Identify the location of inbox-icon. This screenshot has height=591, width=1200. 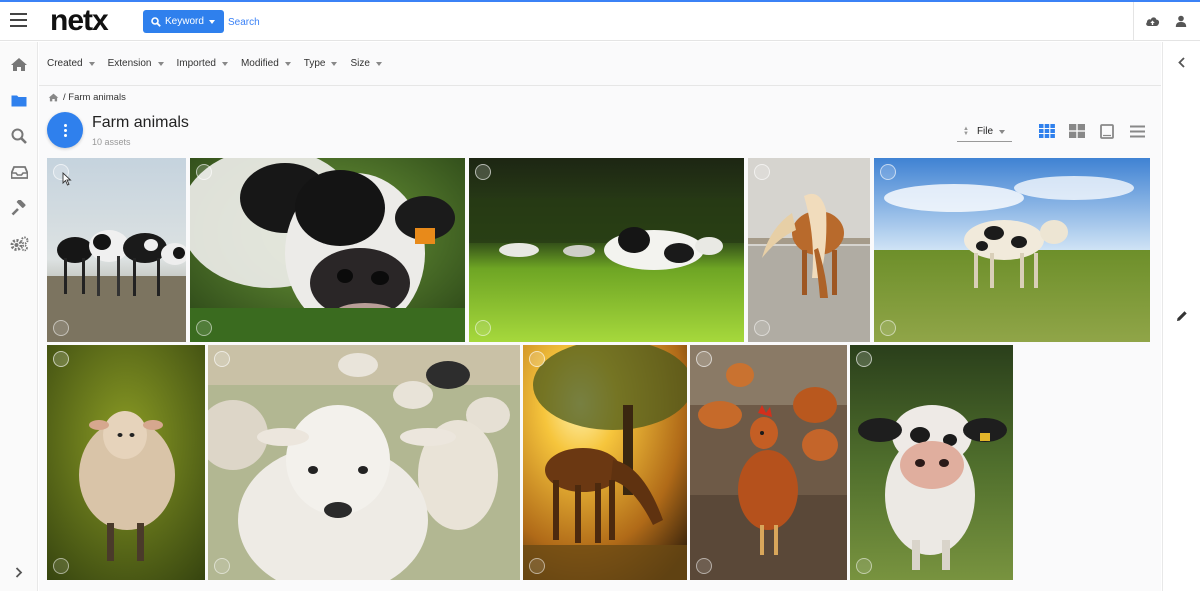
(19, 172).